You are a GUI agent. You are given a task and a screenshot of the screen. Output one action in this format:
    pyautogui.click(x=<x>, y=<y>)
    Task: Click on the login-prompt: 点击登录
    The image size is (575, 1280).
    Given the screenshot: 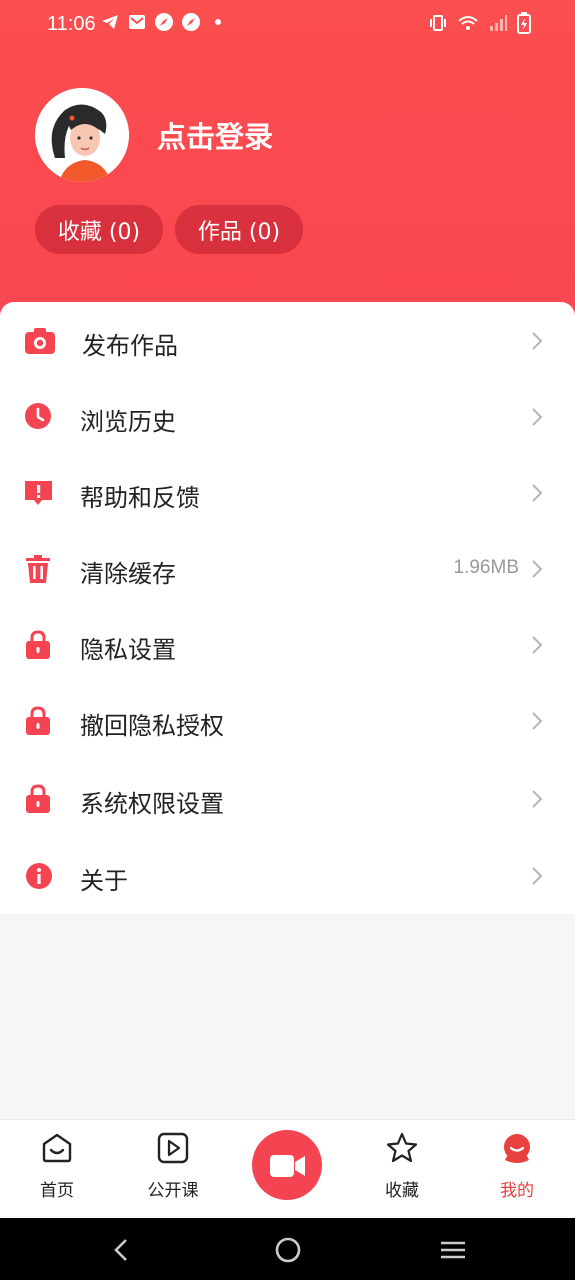 What is the action you would take?
    pyautogui.click(x=215, y=135)
    